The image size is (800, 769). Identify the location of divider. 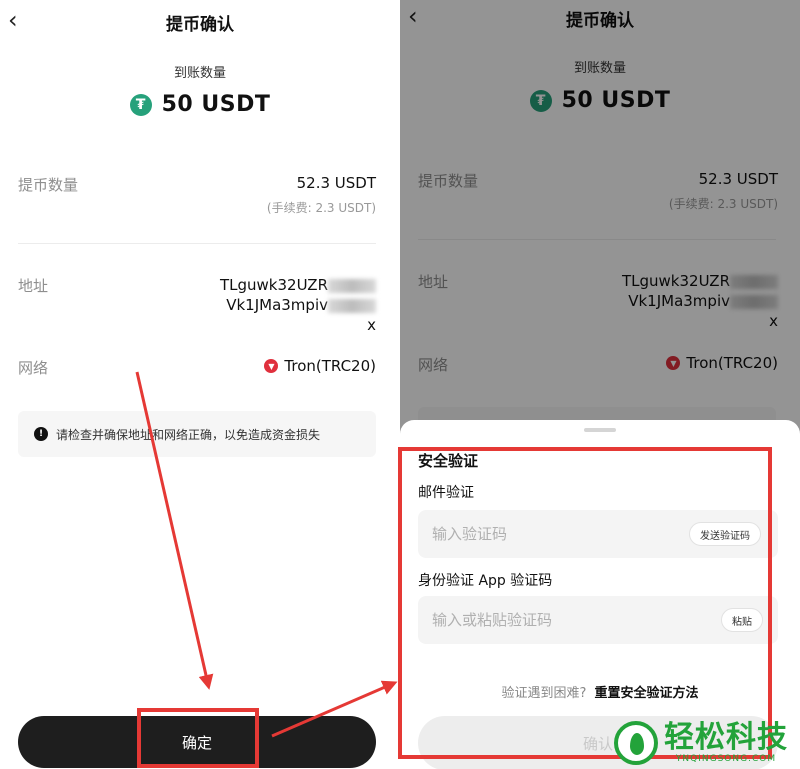
(197, 243).